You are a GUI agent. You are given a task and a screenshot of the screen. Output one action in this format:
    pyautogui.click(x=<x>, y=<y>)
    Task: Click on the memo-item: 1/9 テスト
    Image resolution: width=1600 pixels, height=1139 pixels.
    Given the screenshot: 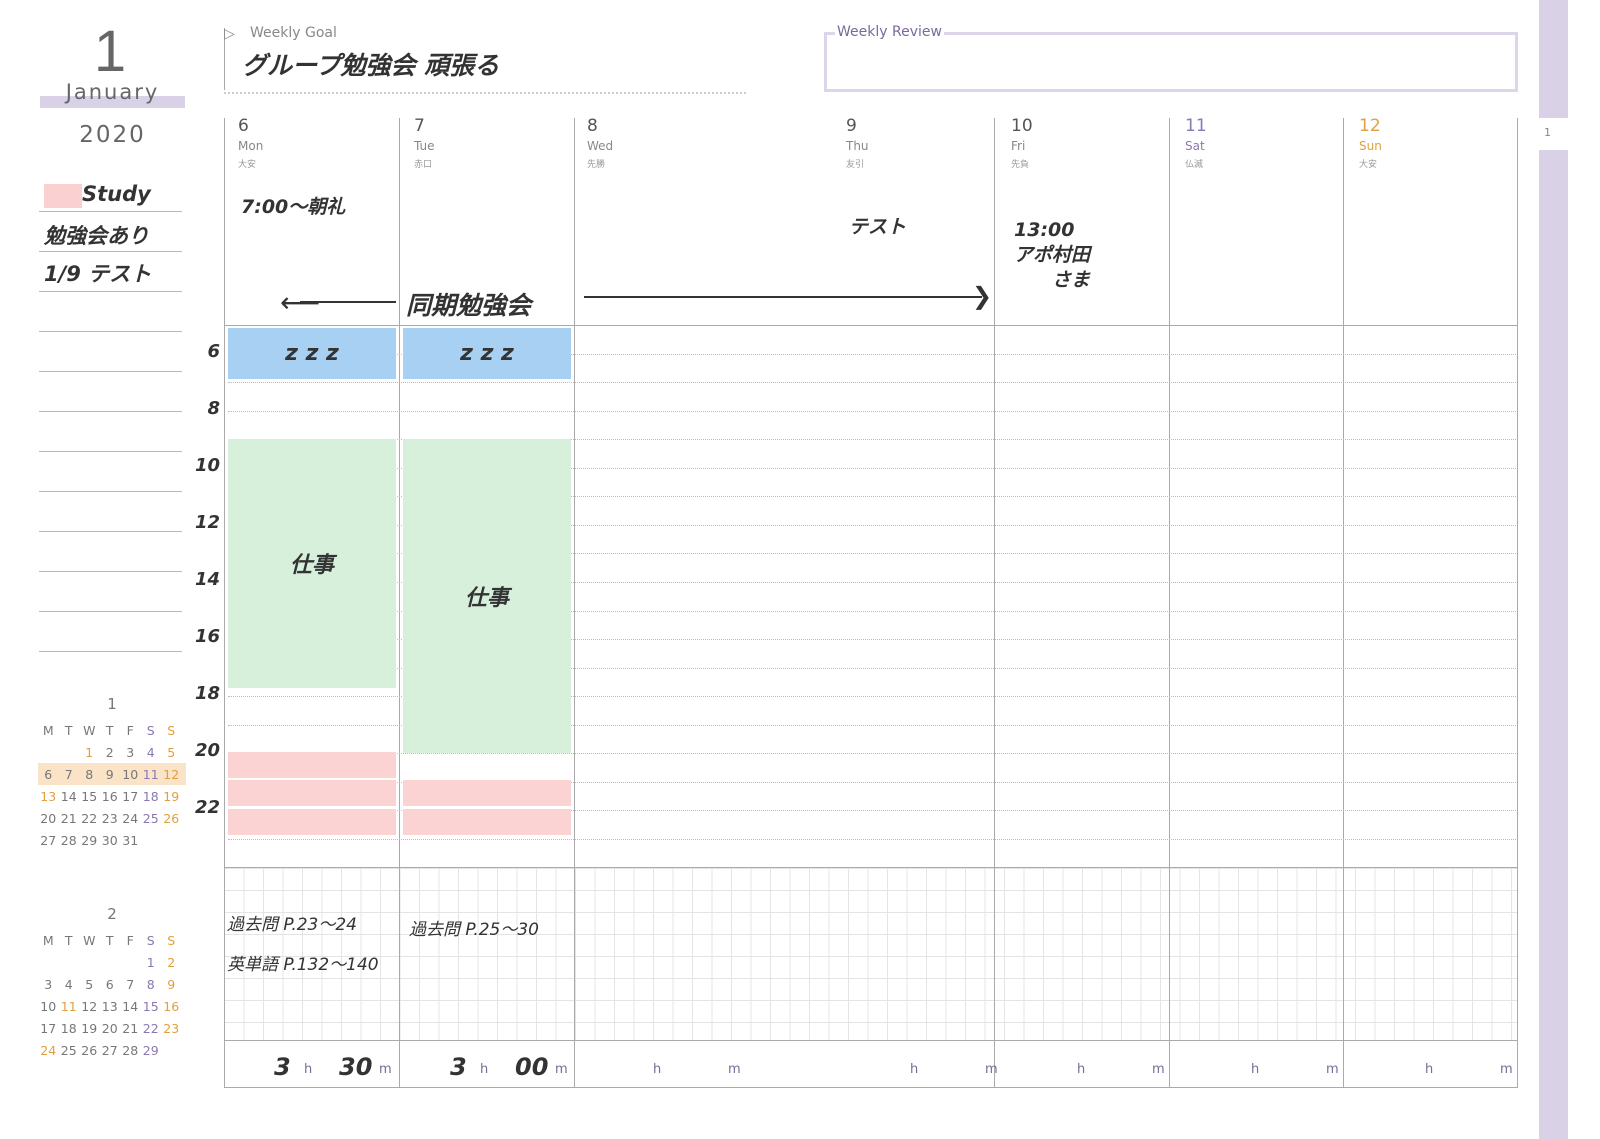 What is the action you would take?
    pyautogui.click(x=97, y=273)
    